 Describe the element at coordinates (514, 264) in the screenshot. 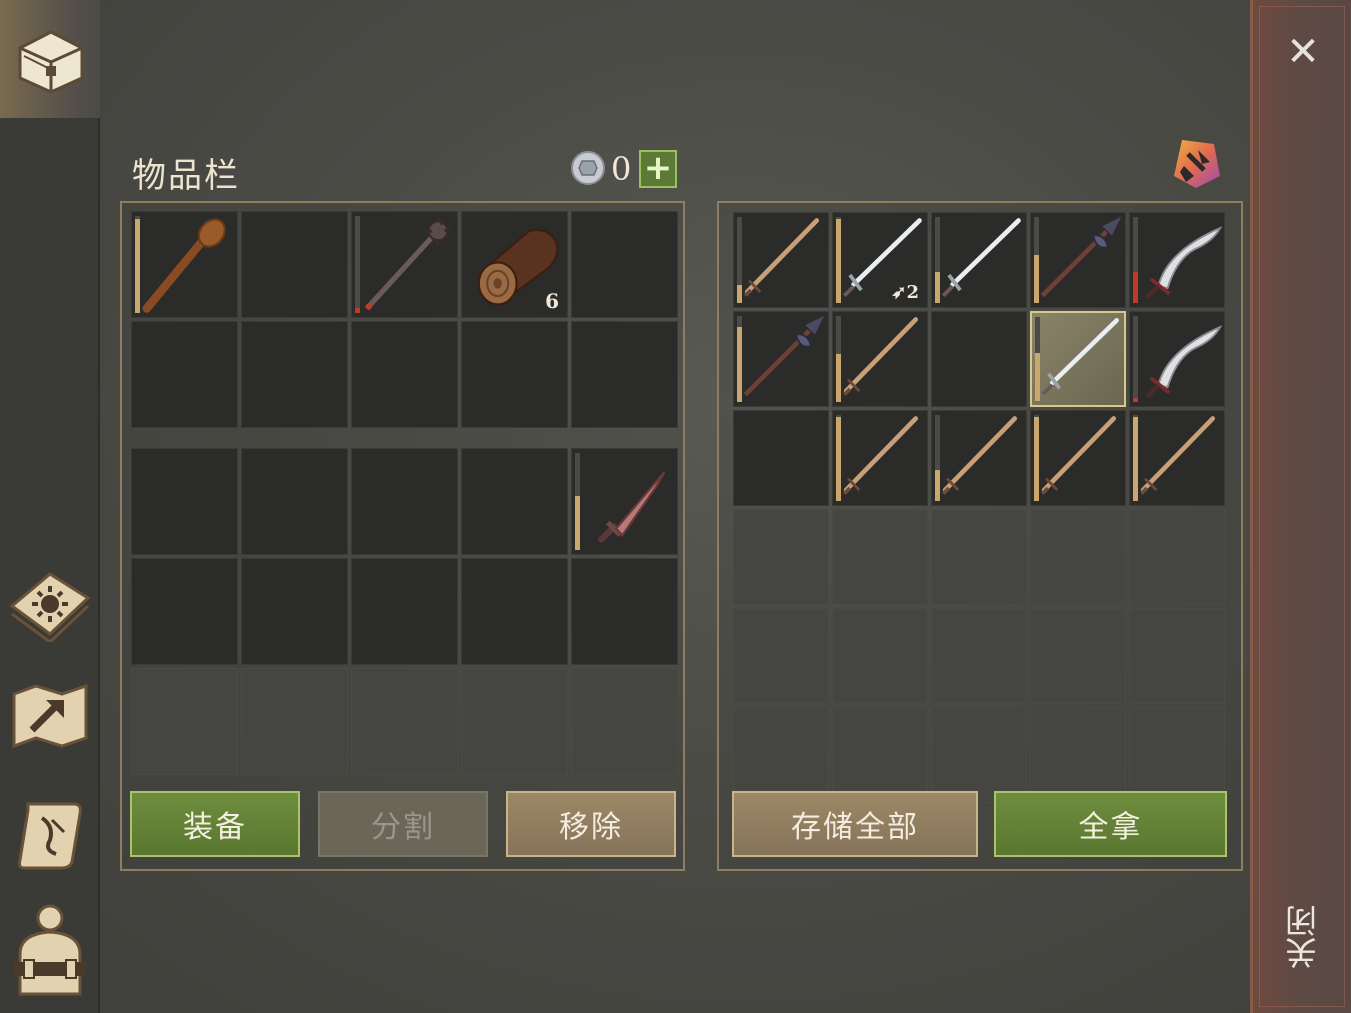

I see `item-slot: 6` at that location.